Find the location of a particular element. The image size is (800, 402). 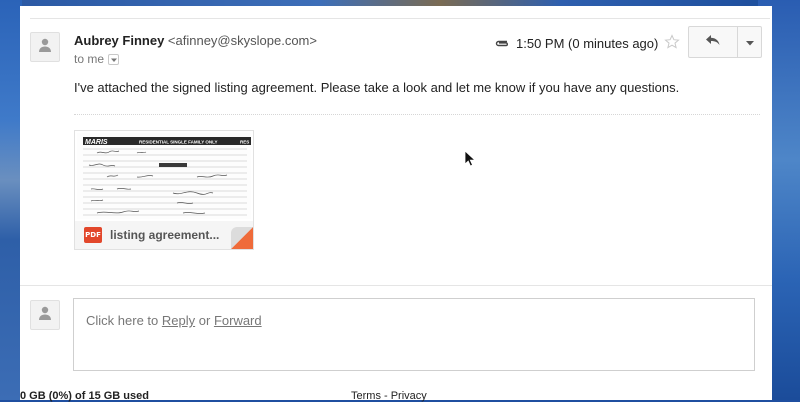

sender-email: <afinney@skyslope.com> is located at coordinates (242, 40).